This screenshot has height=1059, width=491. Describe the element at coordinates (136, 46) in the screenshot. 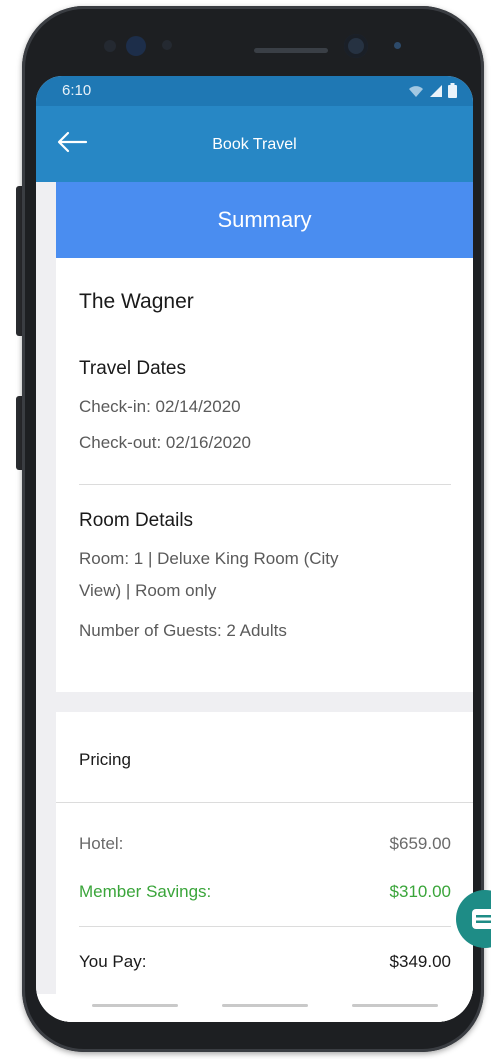

I see `front-sensor` at that location.